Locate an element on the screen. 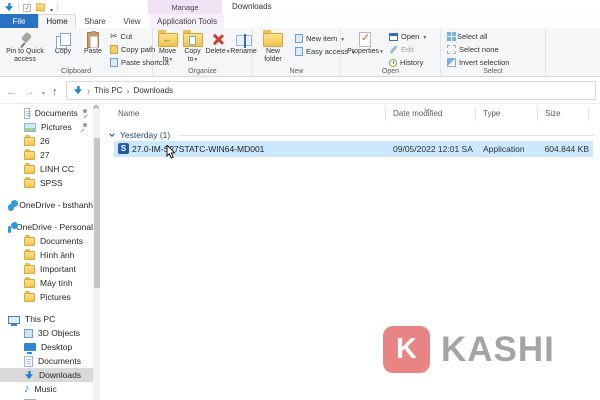  column-header-size: Size is located at coordinates (553, 113).